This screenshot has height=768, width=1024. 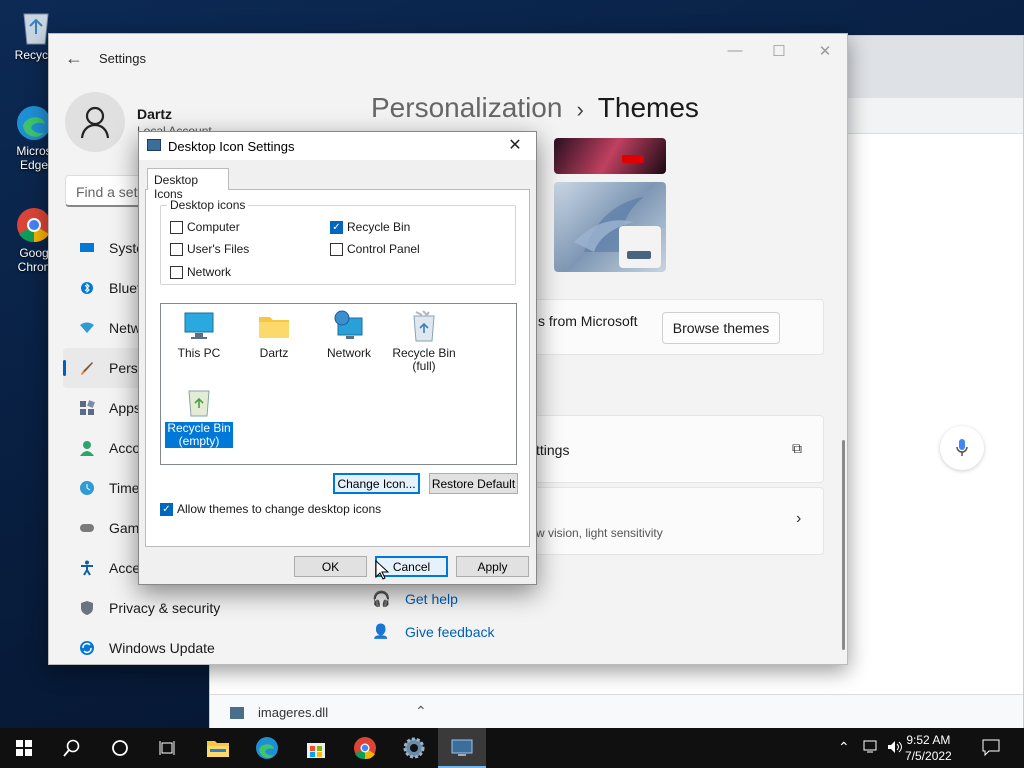 What do you see at coordinates (639, 255) in the screenshot?
I see `theme-color-swatch` at bounding box center [639, 255].